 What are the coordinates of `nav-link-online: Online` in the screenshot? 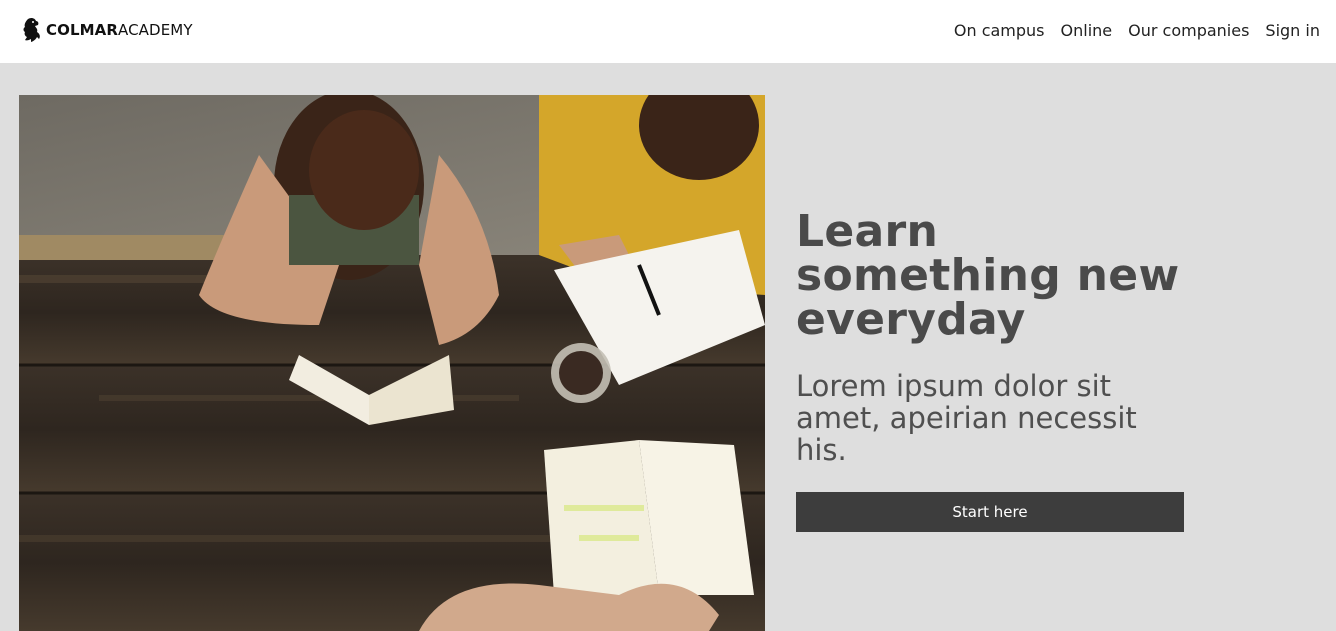 It's located at (1087, 31).